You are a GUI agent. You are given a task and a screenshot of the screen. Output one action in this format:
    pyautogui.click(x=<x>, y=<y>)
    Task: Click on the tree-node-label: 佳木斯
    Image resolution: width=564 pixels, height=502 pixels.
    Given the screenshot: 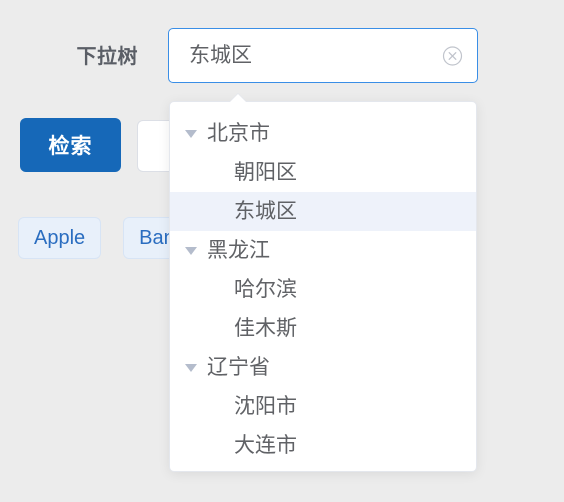 What is the action you would take?
    pyautogui.click(x=265, y=328)
    